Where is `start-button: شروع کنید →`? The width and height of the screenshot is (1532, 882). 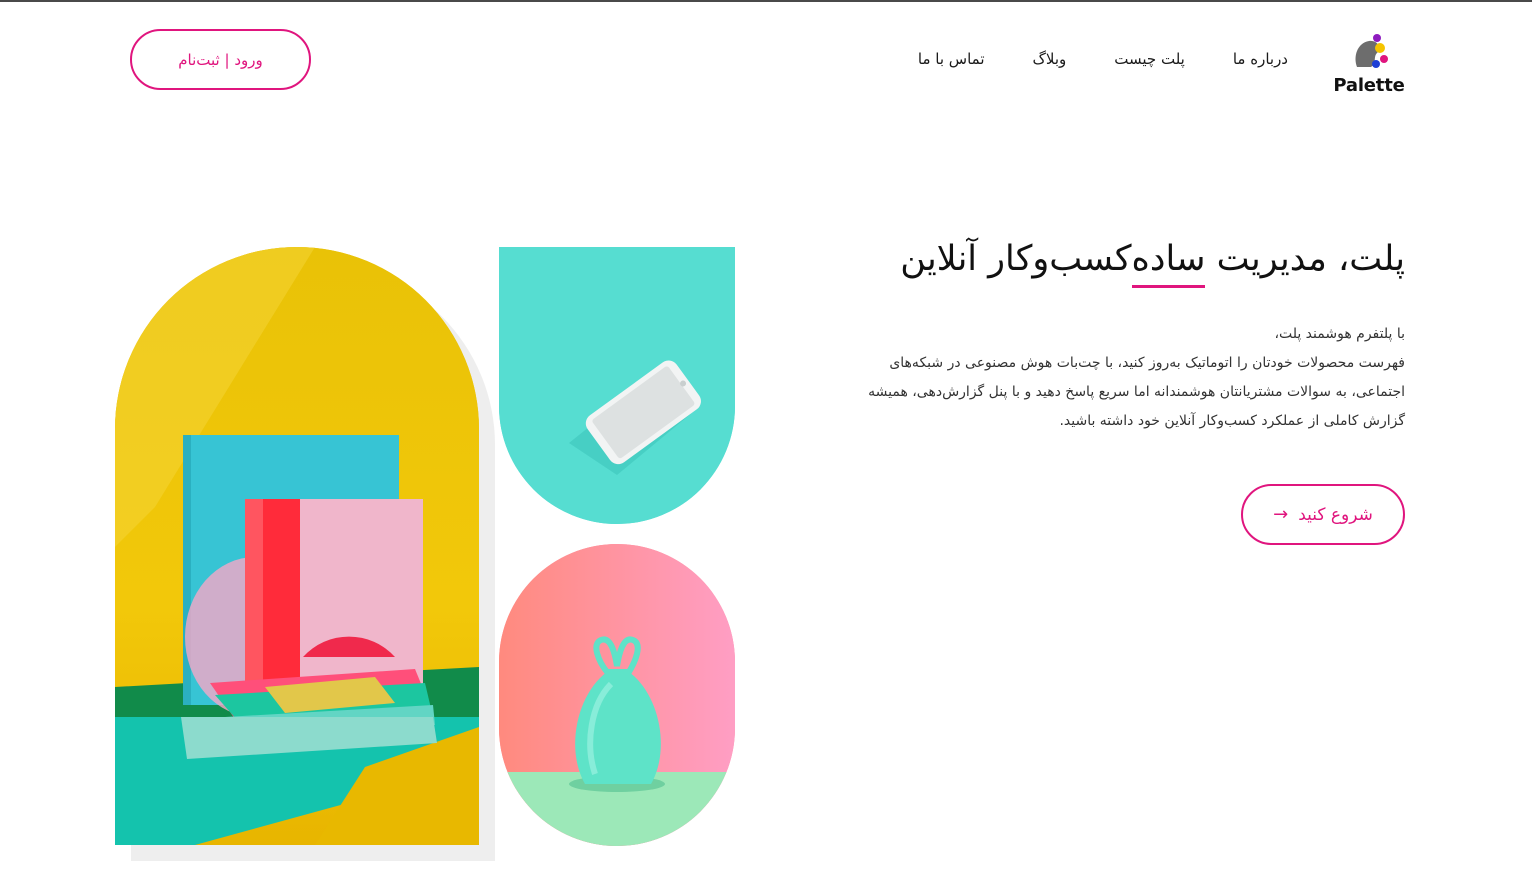 start-button: شروع کنید → is located at coordinates (1323, 514).